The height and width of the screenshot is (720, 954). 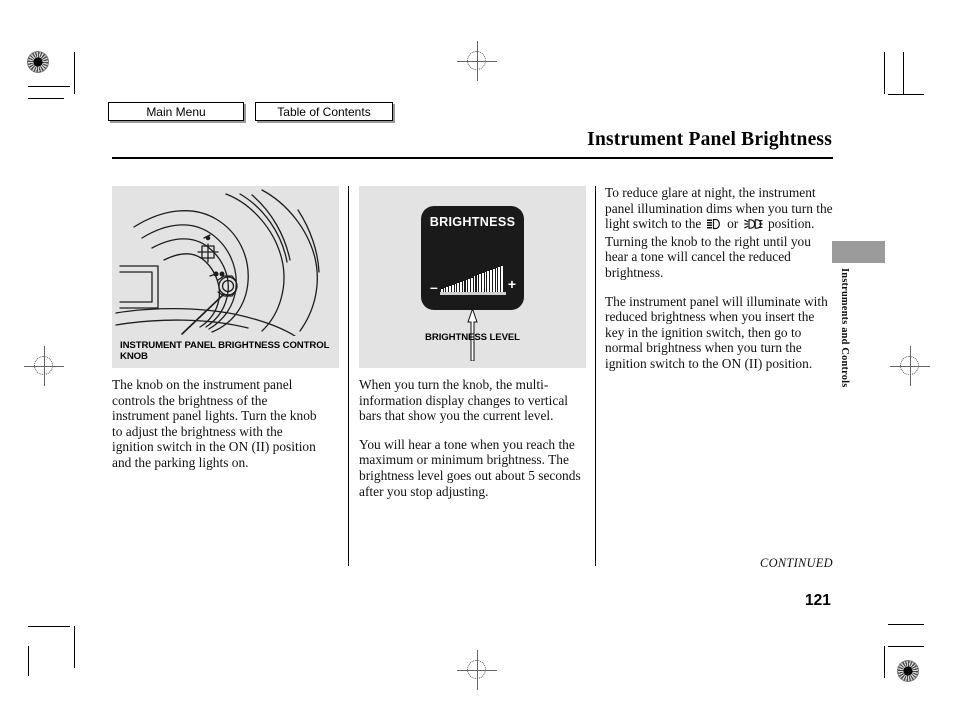 I want to click on crop-mark-bottom-left-horizontal, so click(x=49, y=626).